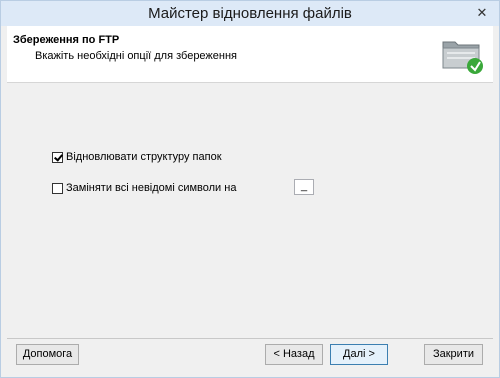 The image size is (500, 378). Describe the element at coordinates (151, 188) in the screenshot. I see `replace-unknown-label: Заміняти всі невідомі символи на` at that location.